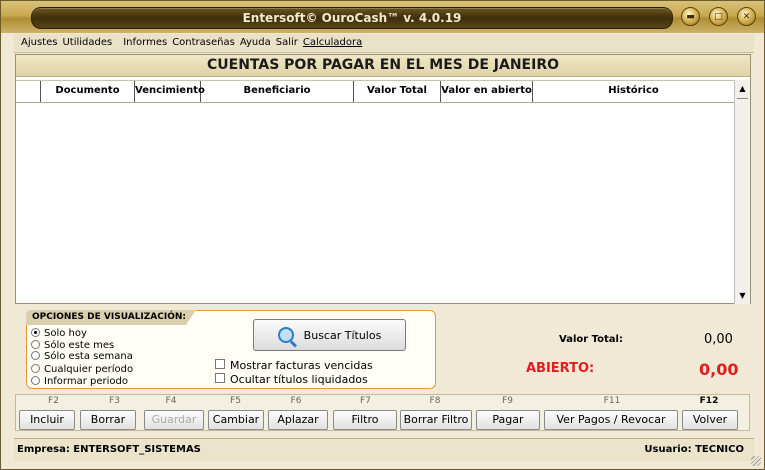  I want to click on radio-cualquier-periodo: Cualquier período, so click(82, 369).